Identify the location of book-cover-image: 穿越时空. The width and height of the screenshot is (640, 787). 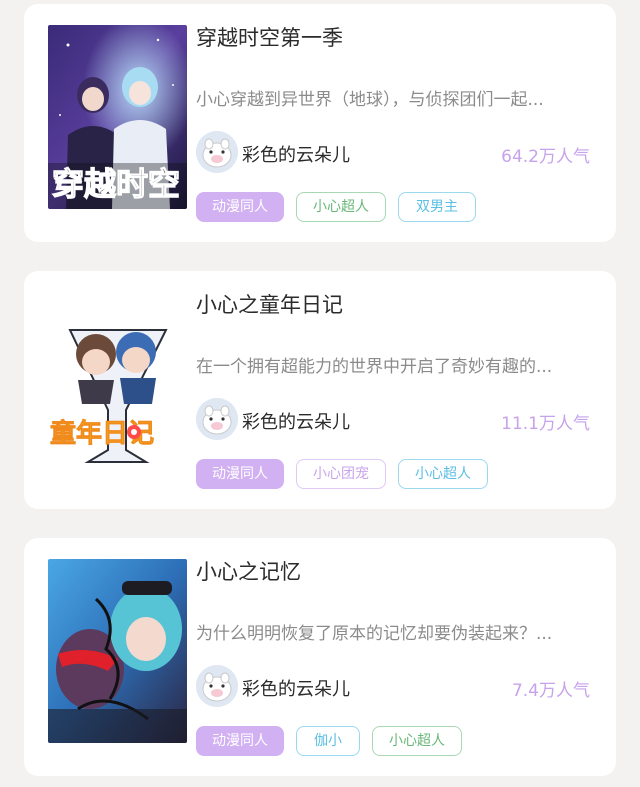
(117, 117).